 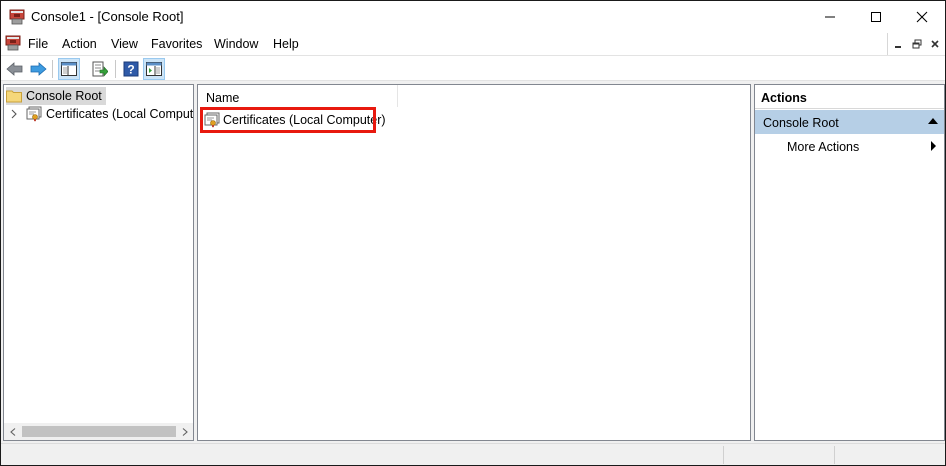 What do you see at coordinates (124, 44) in the screenshot?
I see `menu-view: View` at bounding box center [124, 44].